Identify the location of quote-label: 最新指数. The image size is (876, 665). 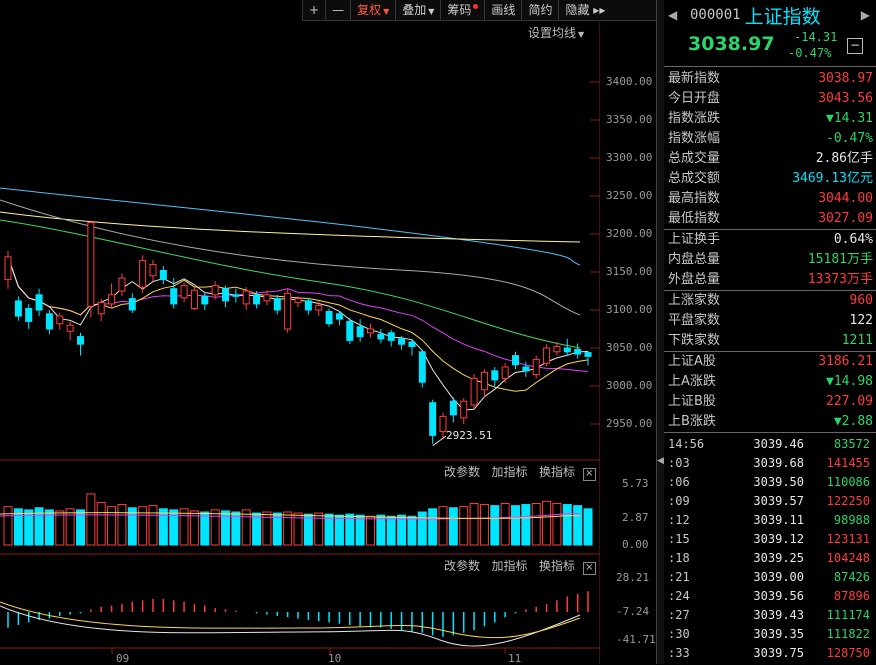
(694, 78).